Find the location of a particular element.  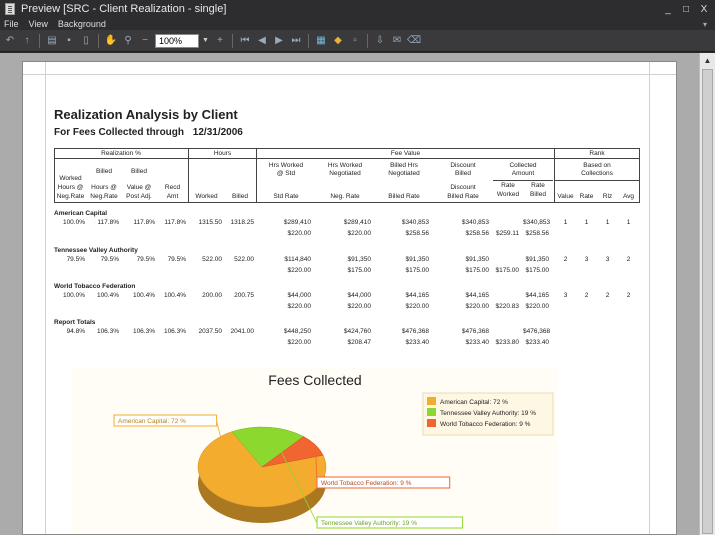

rank-group-line is located at coordinates (597, 158).